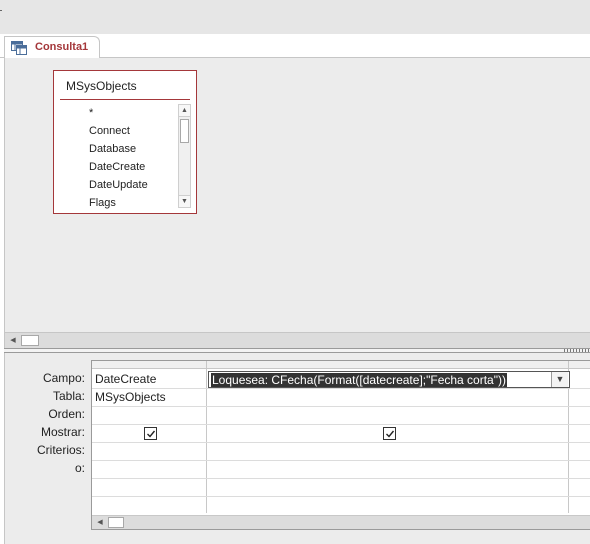  Describe the element at coordinates (62, 432) in the screenshot. I see `row-label-mostrar: Mostrar:` at that location.